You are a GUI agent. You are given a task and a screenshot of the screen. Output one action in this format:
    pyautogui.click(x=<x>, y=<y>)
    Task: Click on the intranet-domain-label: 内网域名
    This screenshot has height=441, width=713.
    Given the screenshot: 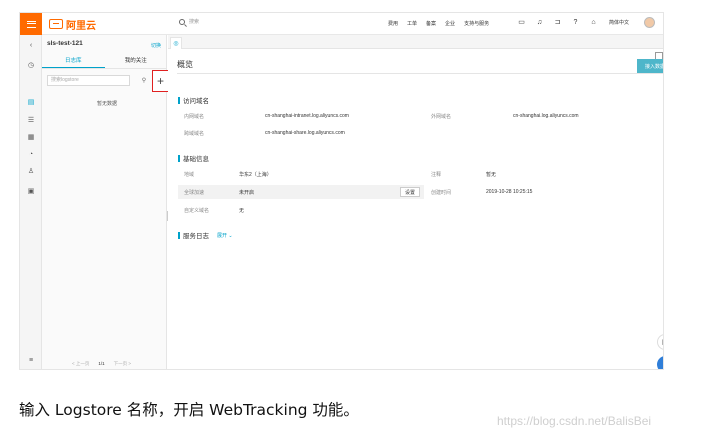 What is the action you would take?
    pyautogui.click(x=194, y=117)
    